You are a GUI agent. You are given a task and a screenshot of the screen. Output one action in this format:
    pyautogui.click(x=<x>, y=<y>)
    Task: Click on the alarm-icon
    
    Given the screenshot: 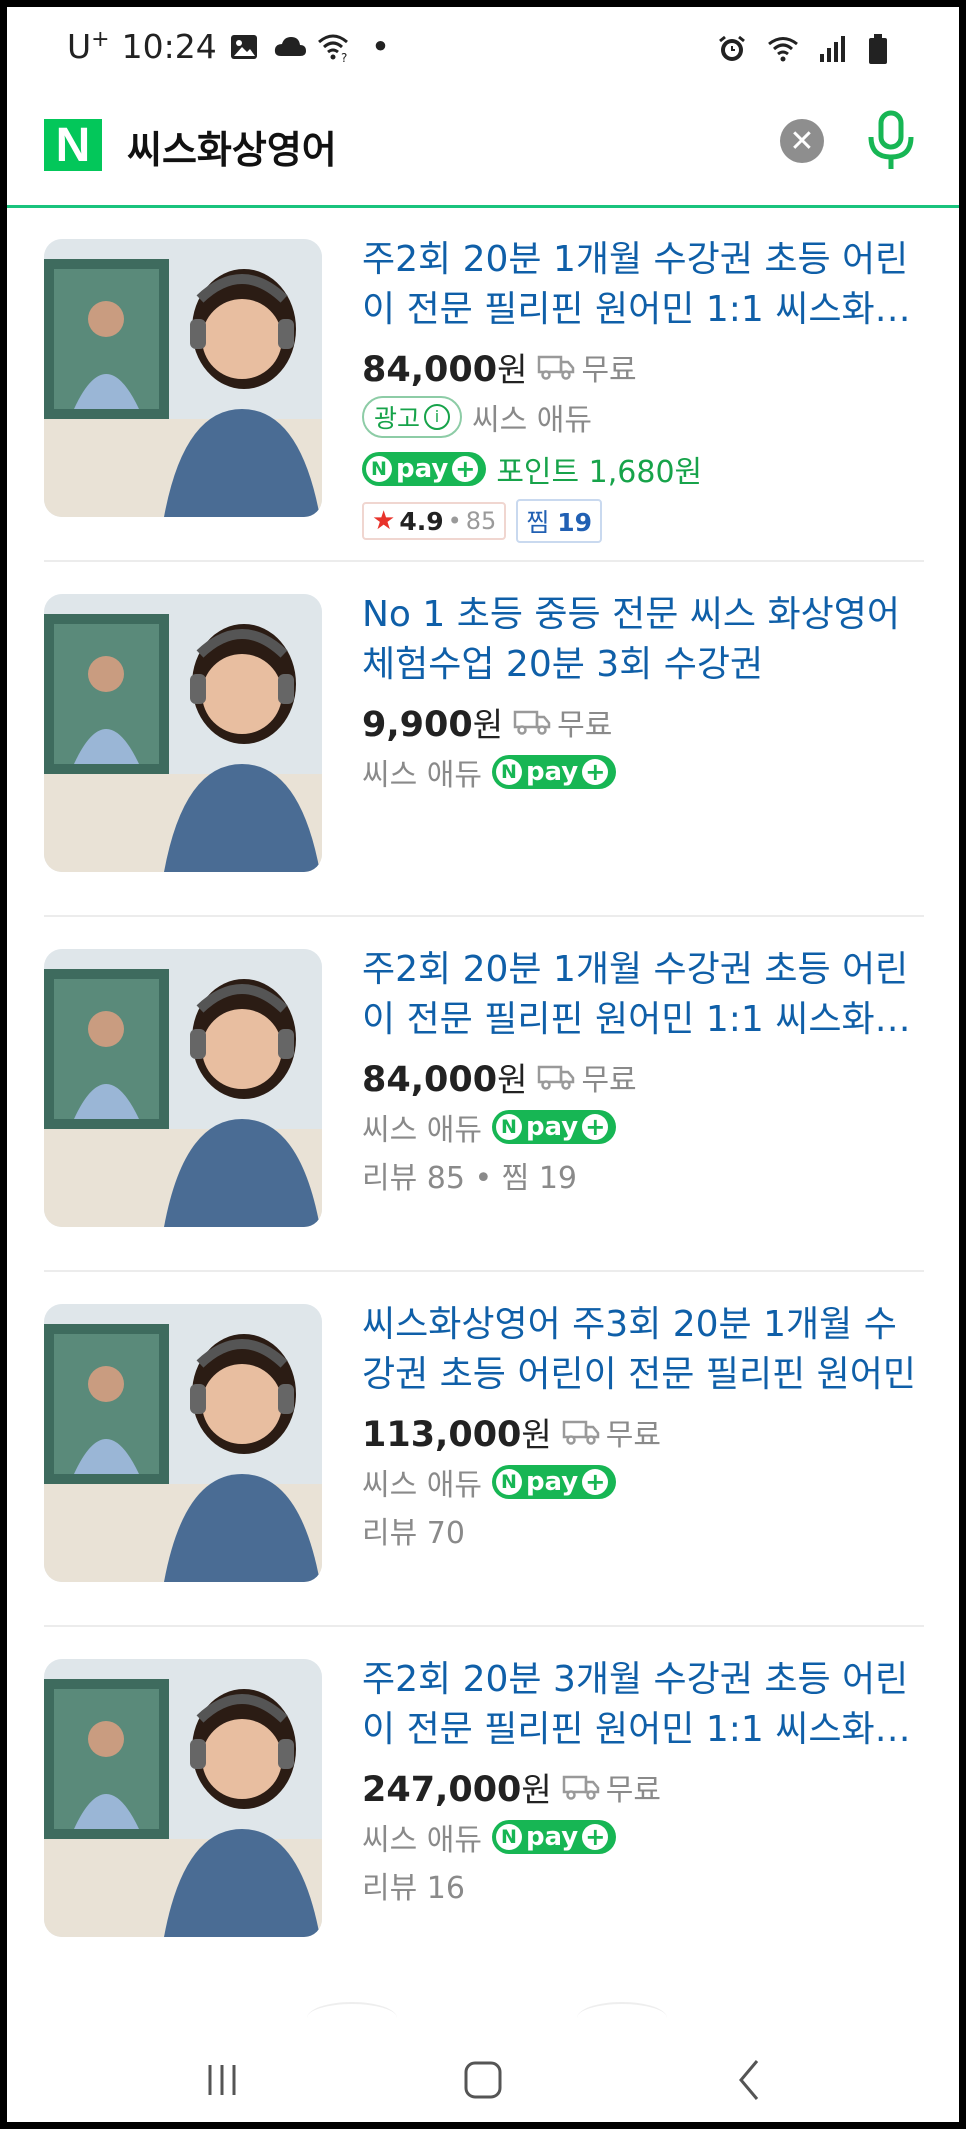 What is the action you would take?
    pyautogui.click(x=733, y=49)
    